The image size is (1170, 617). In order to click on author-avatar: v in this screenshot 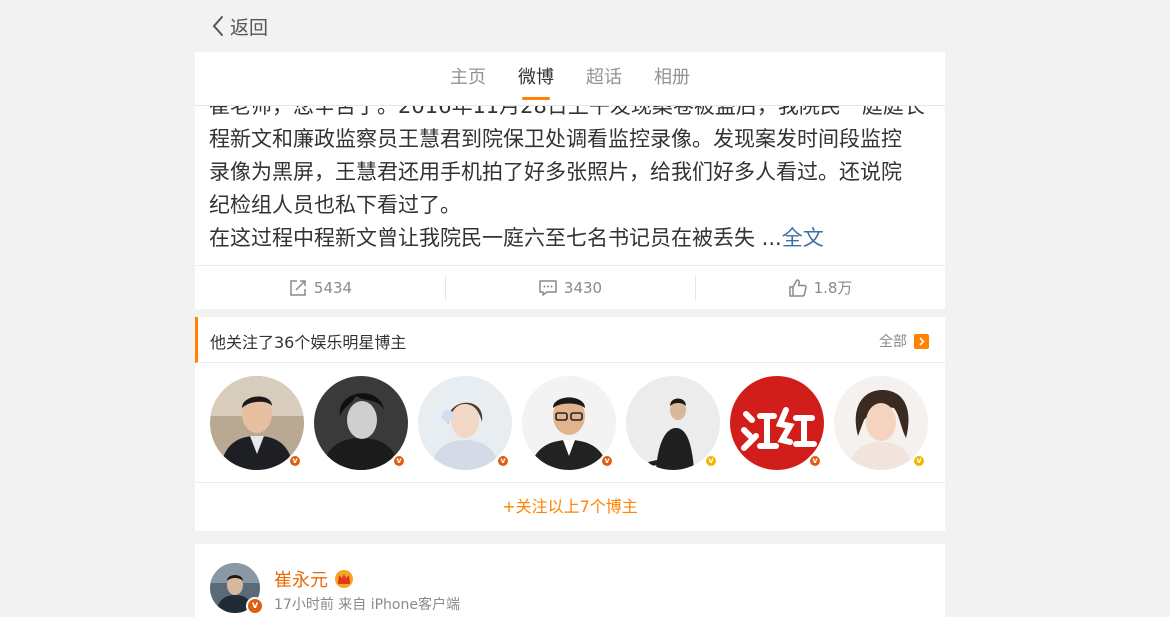, I will do `click(237, 589)`.